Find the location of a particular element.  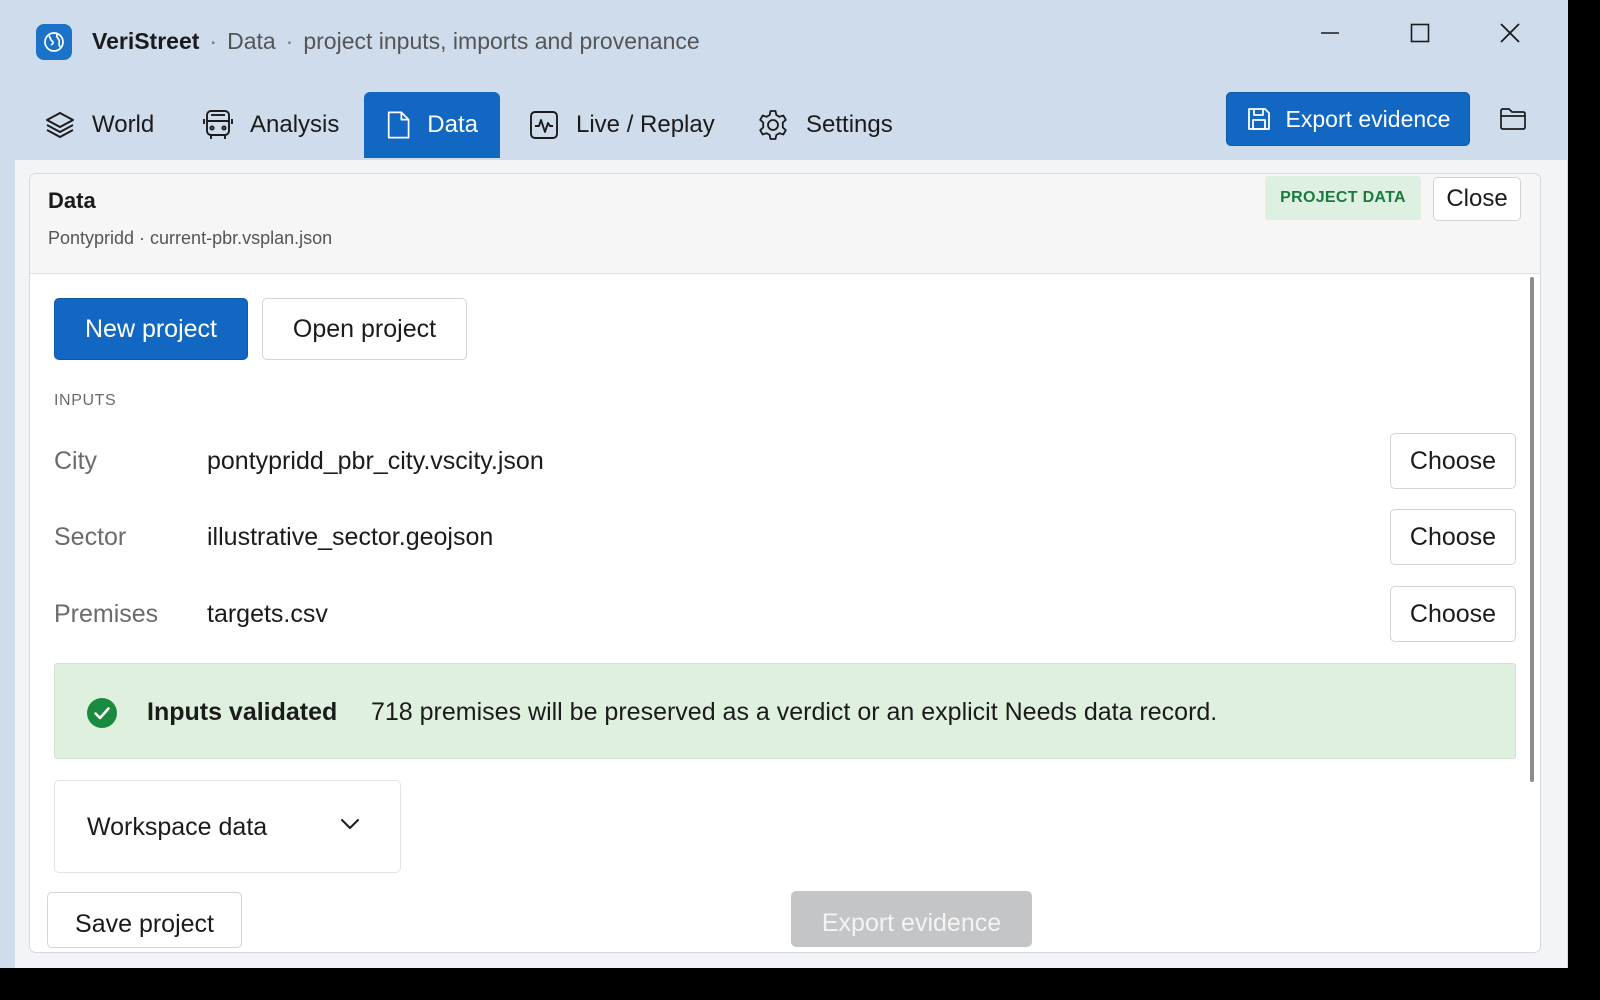

document-icon is located at coordinates (398, 125).